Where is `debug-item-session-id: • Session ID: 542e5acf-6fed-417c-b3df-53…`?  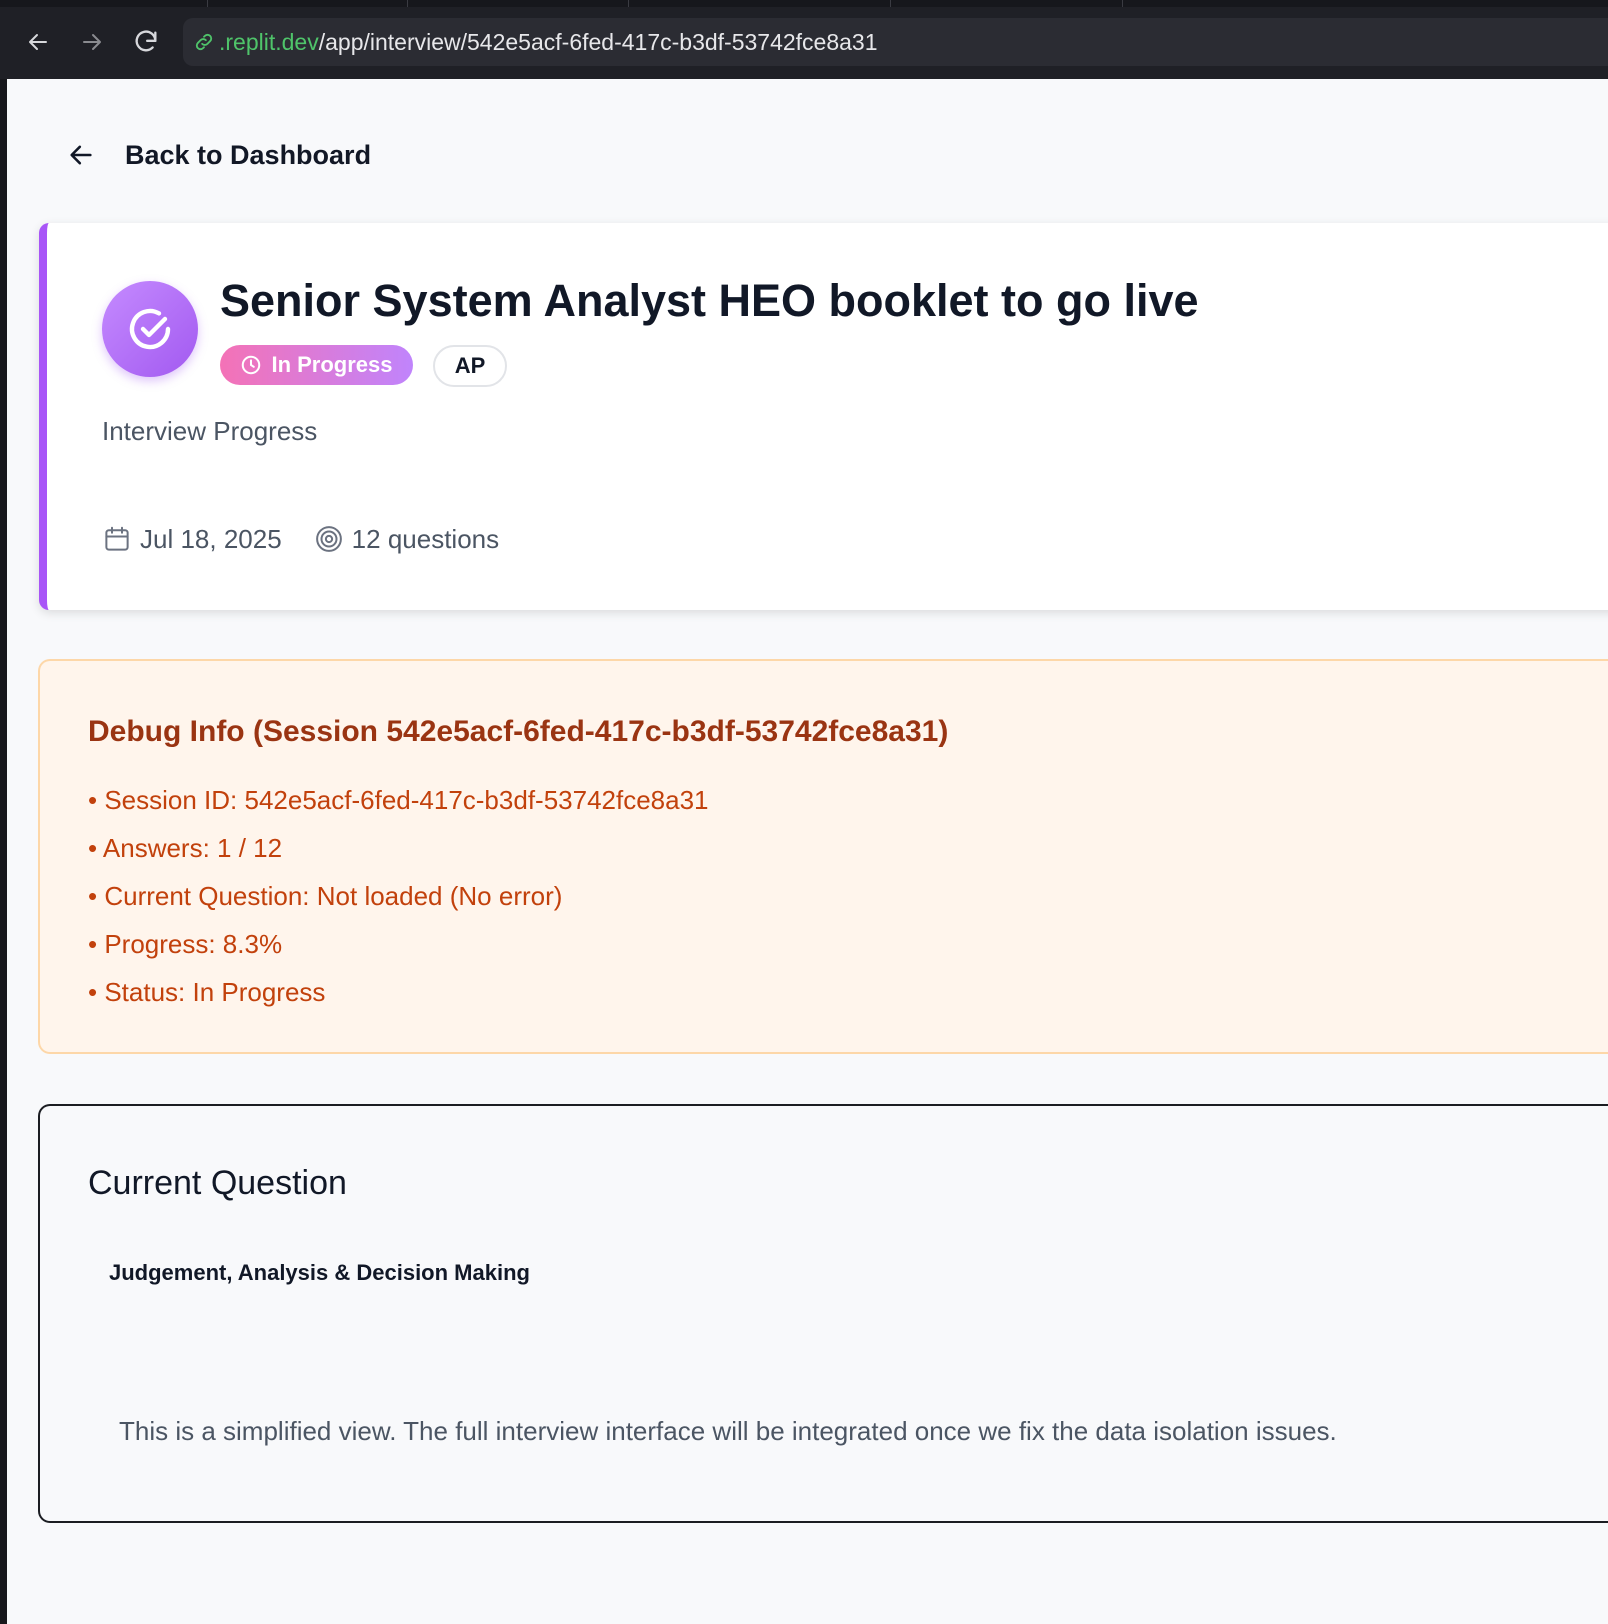
debug-item-session-id: • Session ID: 542e5acf-6fed-417c-b3df-53… is located at coordinates (398, 800).